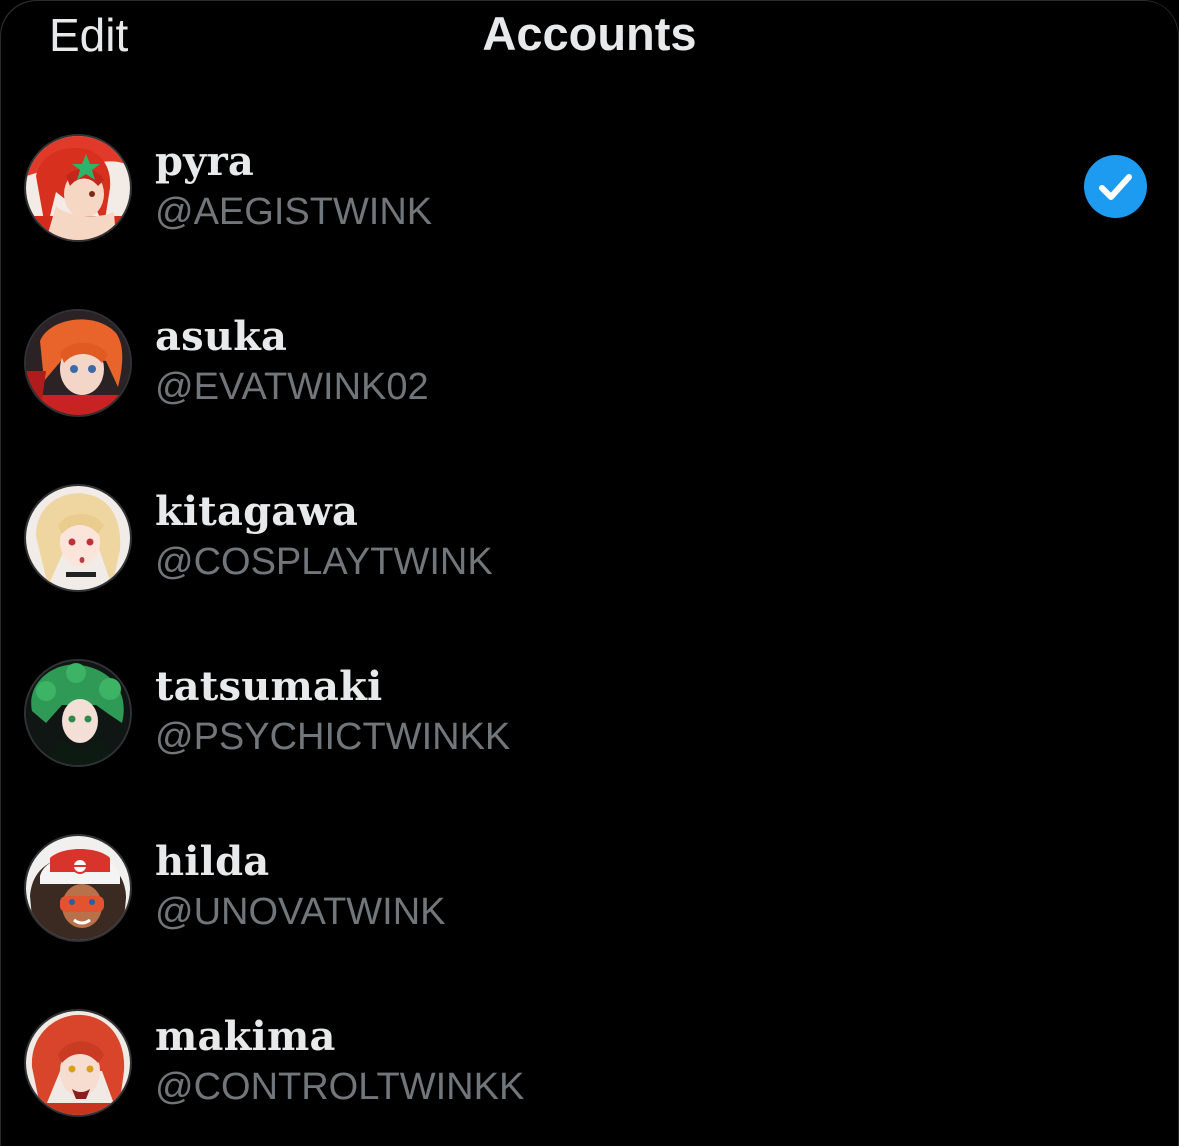 Image resolution: width=1179 pixels, height=1146 pixels. Describe the element at coordinates (257, 511) in the screenshot. I see `display-name: kitagawa` at that location.